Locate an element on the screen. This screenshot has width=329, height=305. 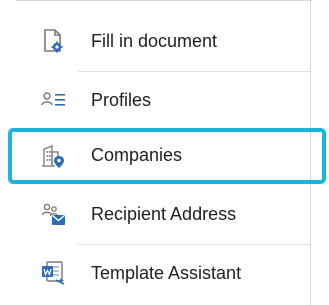
menu-top-border is located at coordinates (164, 2).